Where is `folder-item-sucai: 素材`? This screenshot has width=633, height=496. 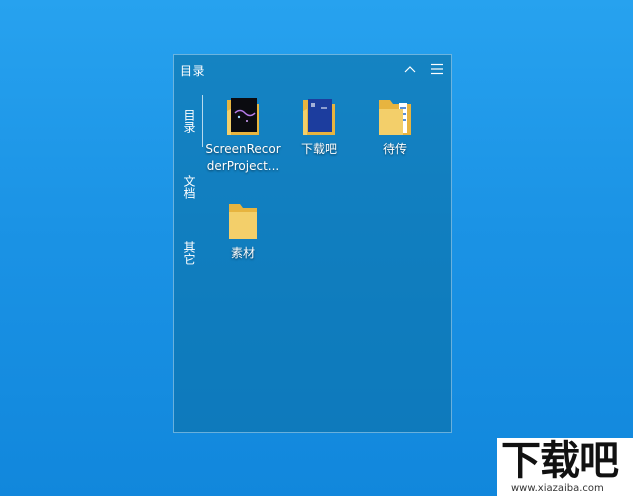 folder-item-sucai: 素材 is located at coordinates (243, 230).